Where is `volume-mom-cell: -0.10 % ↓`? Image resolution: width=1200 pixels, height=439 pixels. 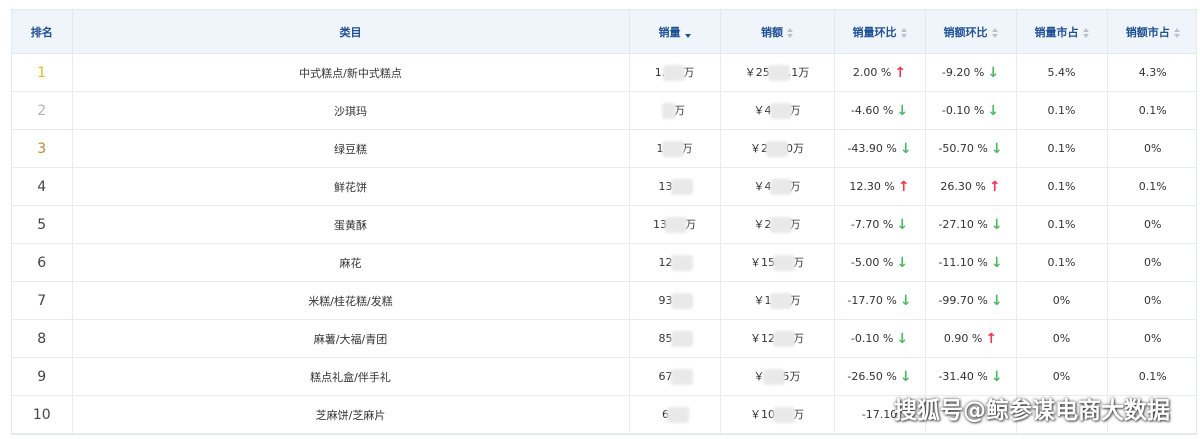 volume-mom-cell: -0.10 % ↓ is located at coordinates (880, 338).